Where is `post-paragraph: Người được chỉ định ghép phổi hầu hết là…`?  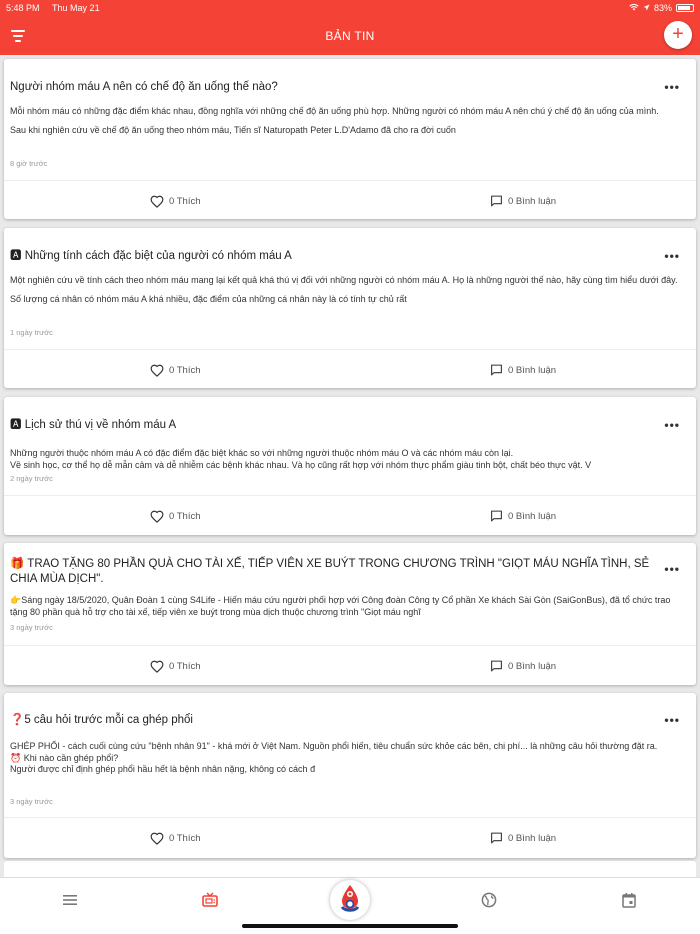
post-paragraph: Người được chỉ định ghép phổi hầu hết là… is located at coordinates (163, 769).